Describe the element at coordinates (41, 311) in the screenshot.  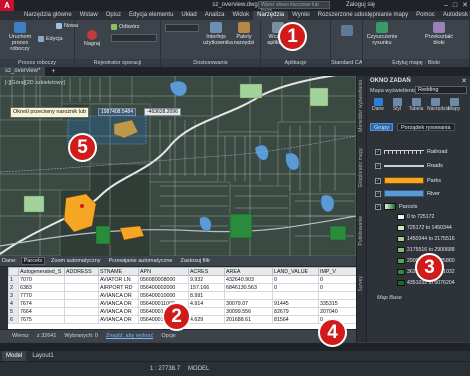
I see `table-cell: 7664` at that location.